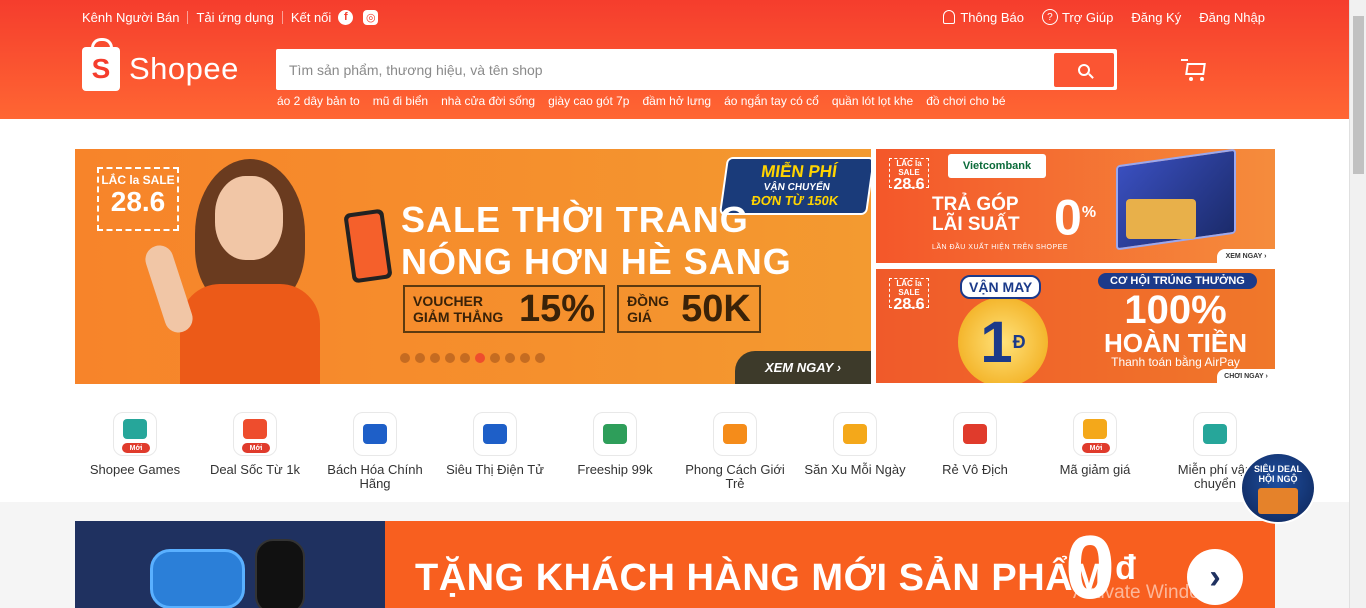  I want to click on suggestion-link: đầm hở lưng, so click(676, 101).